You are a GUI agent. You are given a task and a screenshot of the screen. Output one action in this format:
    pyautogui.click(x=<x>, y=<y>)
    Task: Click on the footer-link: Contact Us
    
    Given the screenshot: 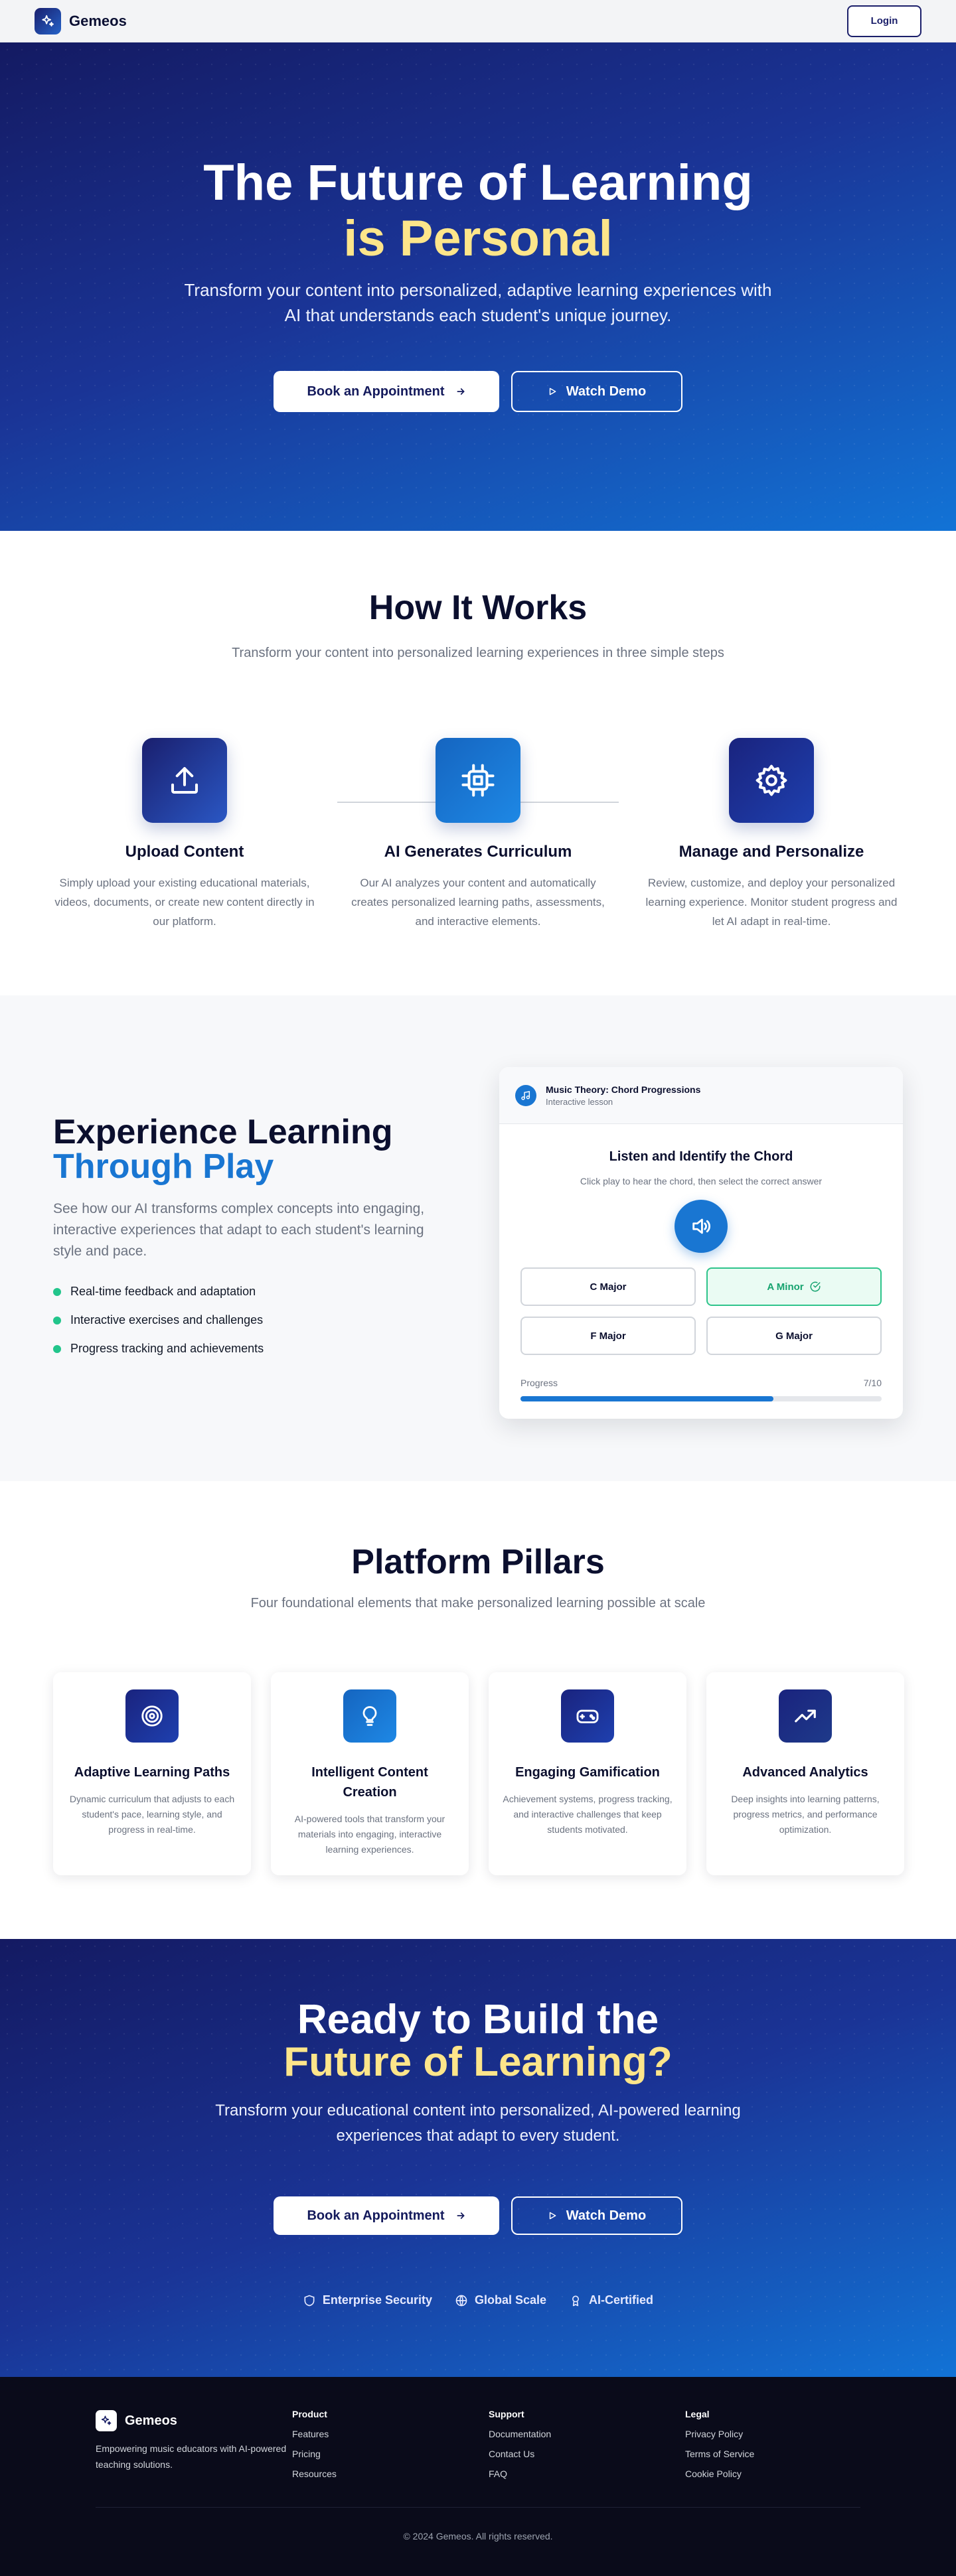 What is the action you would take?
    pyautogui.click(x=555, y=2454)
    